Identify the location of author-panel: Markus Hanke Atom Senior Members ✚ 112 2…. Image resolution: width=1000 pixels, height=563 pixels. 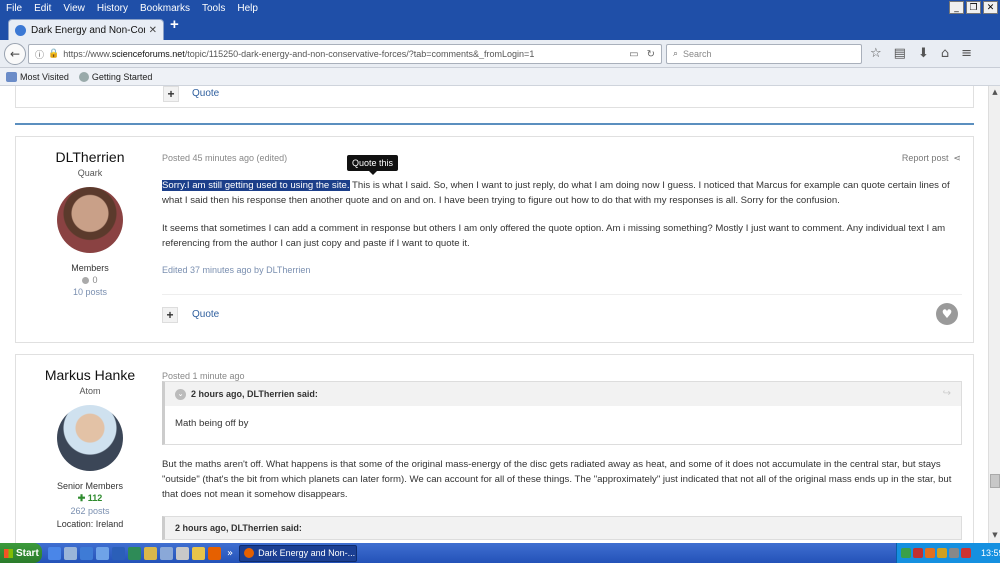
(90, 442).